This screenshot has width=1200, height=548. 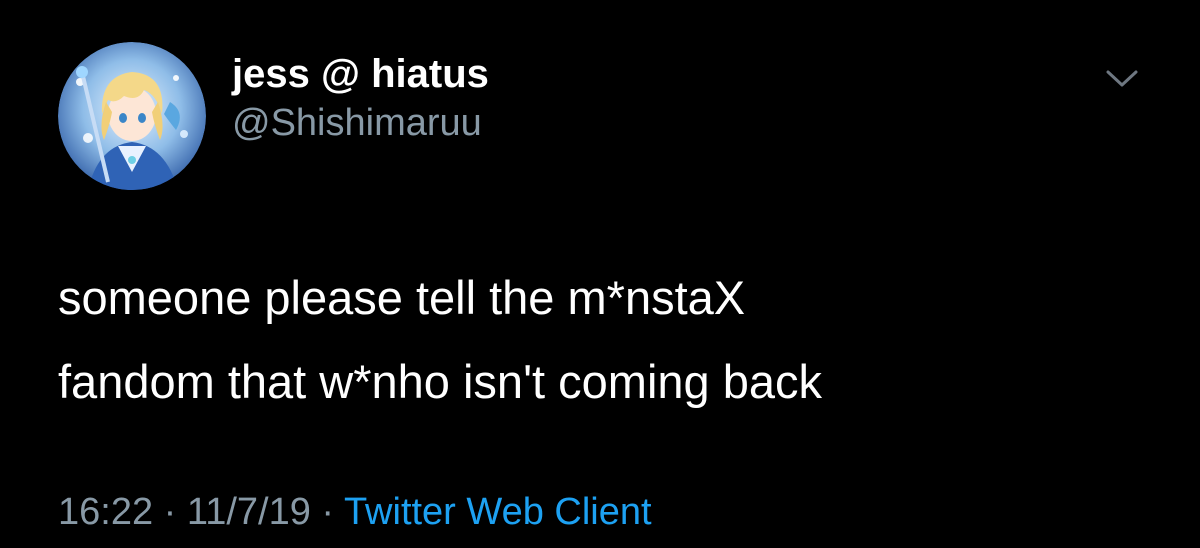 I want to click on chevron-down-icon, so click(x=1122, y=78).